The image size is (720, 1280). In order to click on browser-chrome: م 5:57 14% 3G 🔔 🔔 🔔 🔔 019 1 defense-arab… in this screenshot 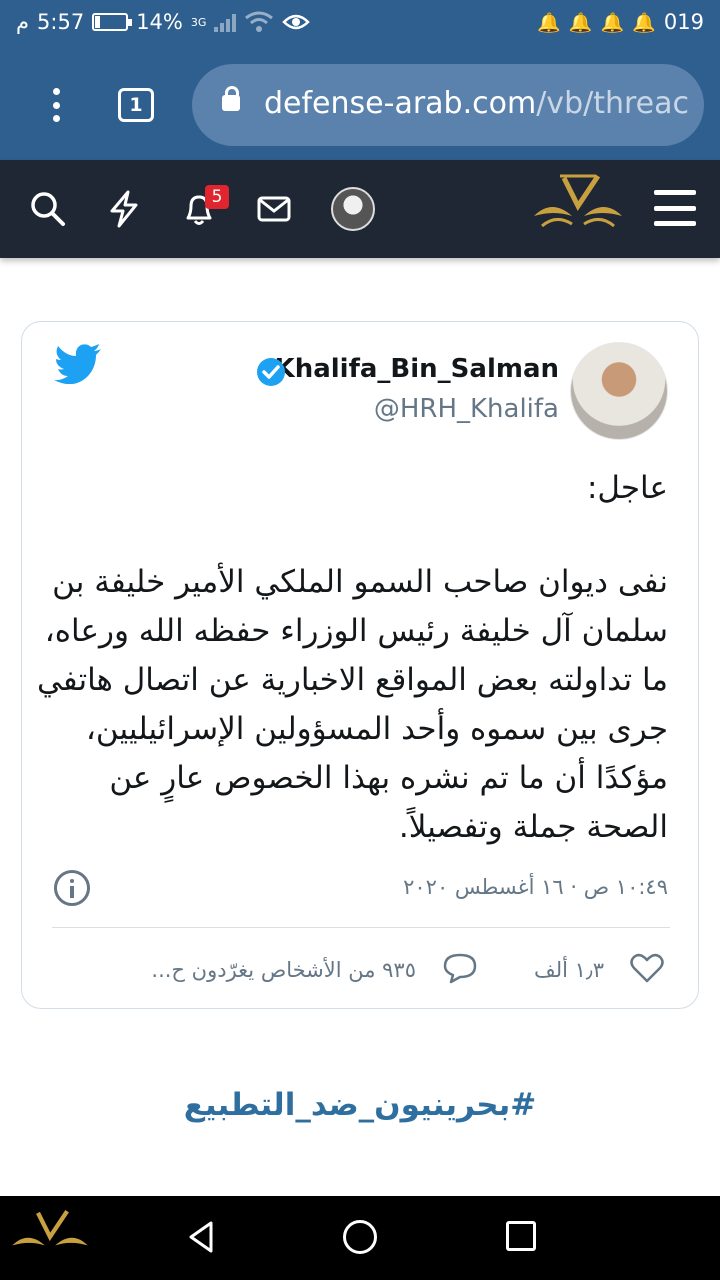, I will do `click(360, 80)`.